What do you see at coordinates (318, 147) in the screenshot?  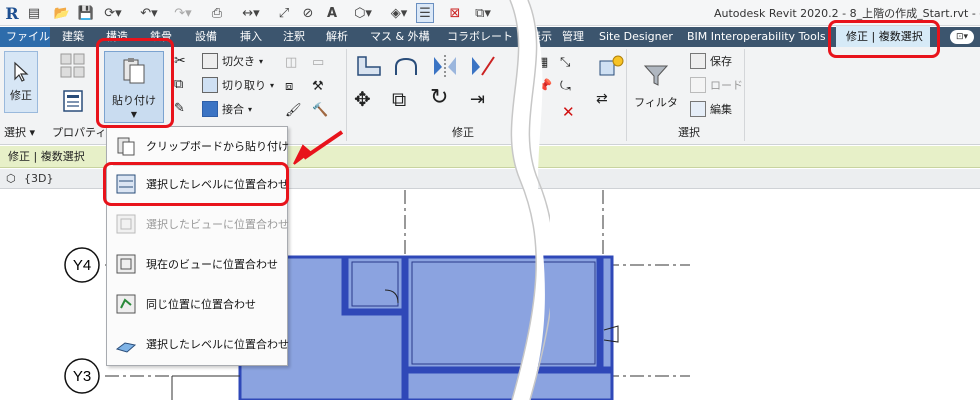 I see `red-arrow-icon` at bounding box center [318, 147].